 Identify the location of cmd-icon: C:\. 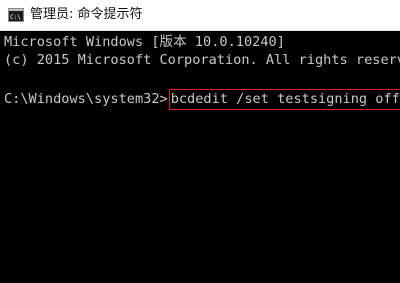
(16, 15).